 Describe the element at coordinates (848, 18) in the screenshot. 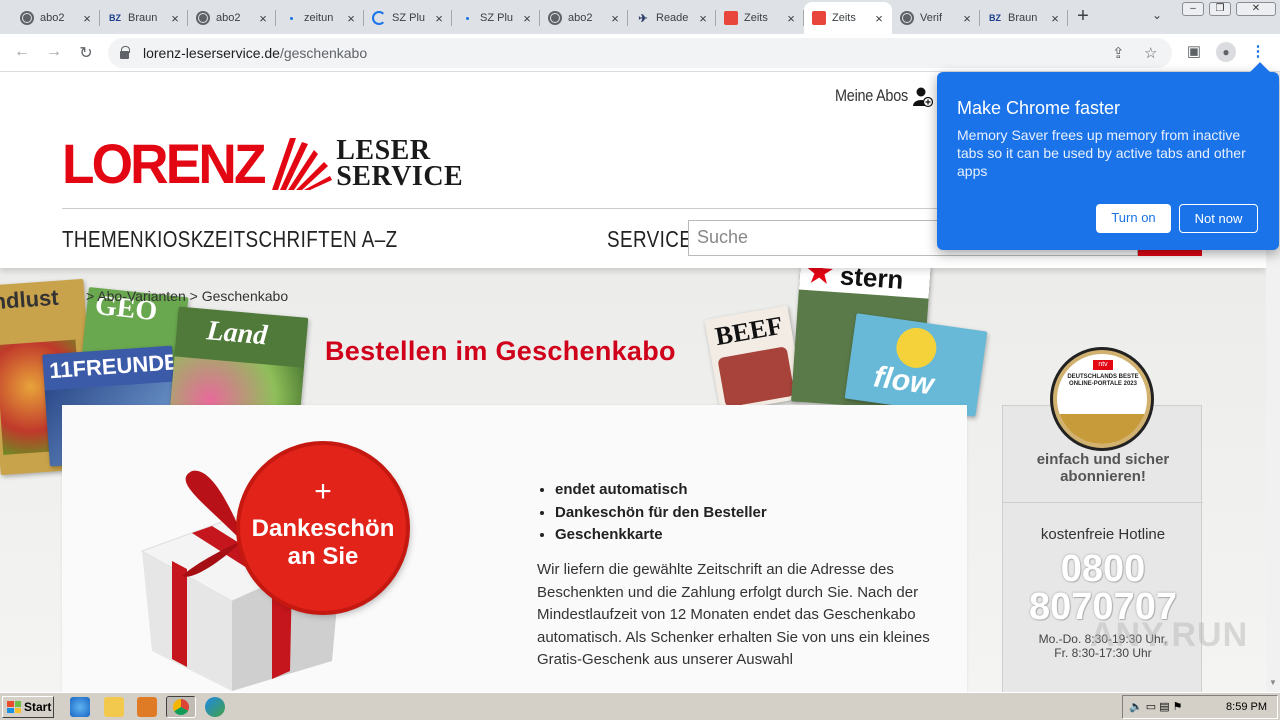

I see `tab-10-active: Zeits ×` at that location.